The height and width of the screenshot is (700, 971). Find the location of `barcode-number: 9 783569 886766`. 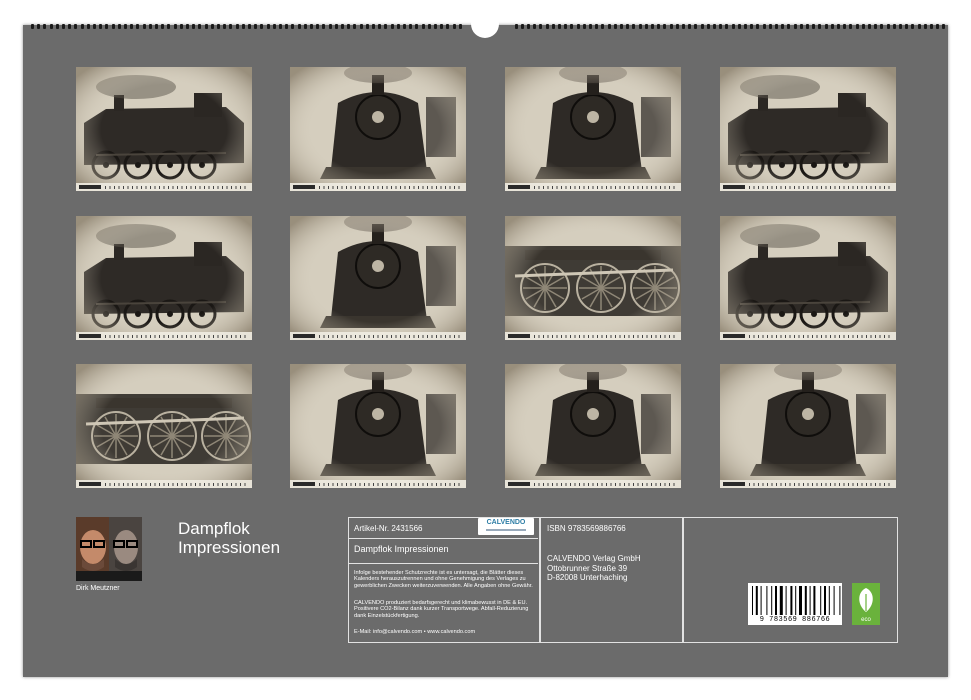

barcode-number: 9 783569 886766 is located at coordinates (795, 620).